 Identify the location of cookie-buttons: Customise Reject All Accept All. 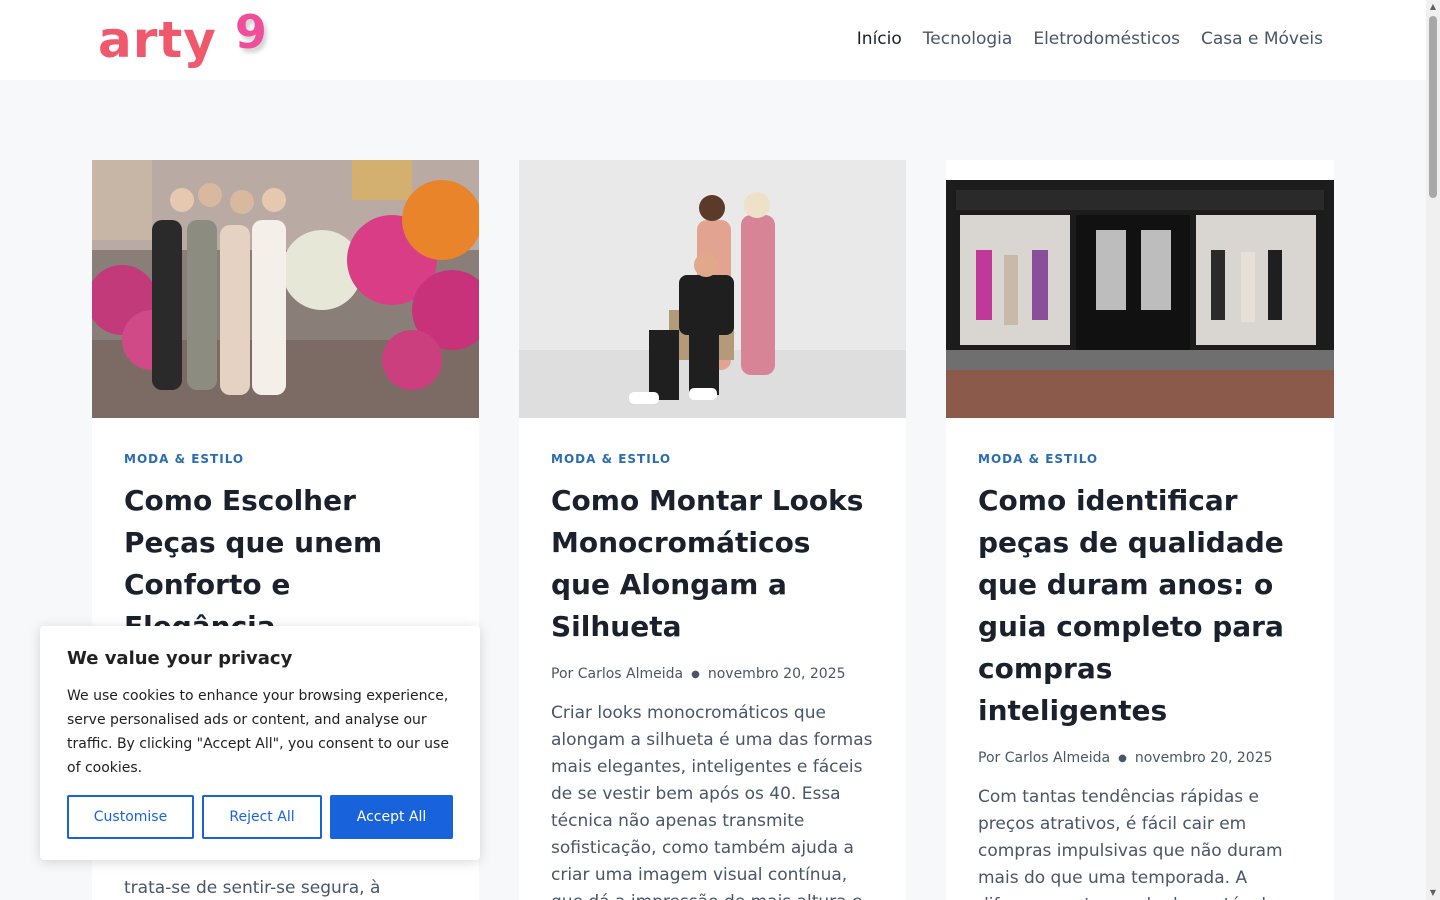
(260, 817).